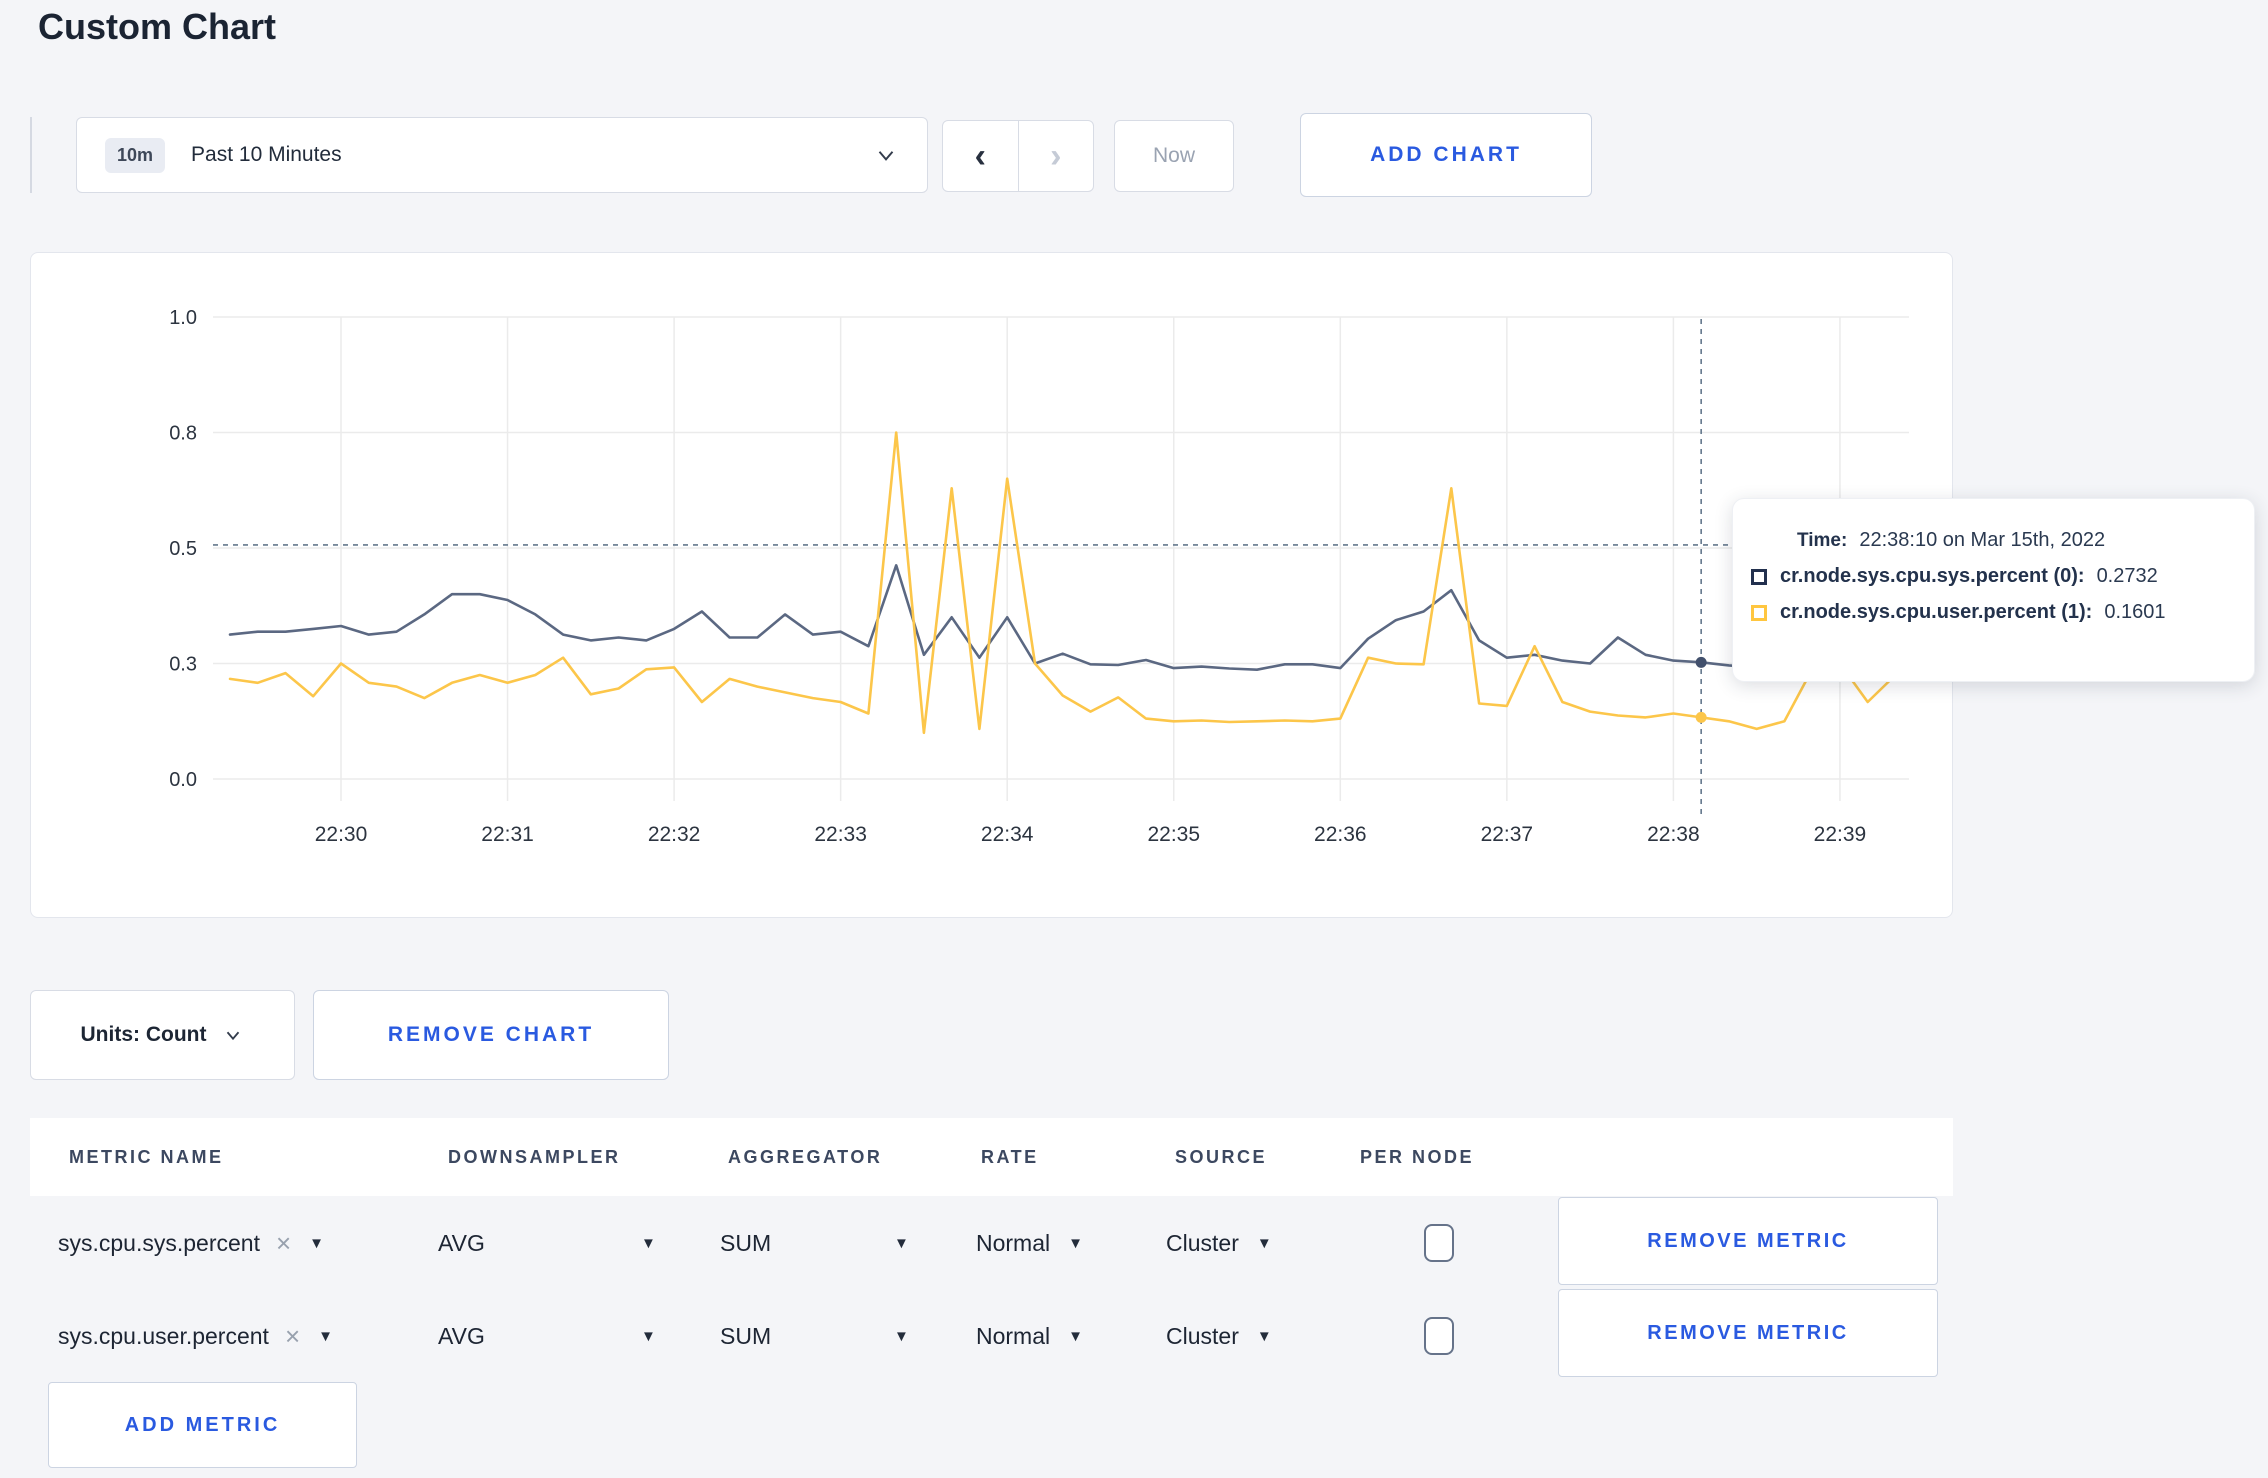  I want to click on svg-text: 1.0, so click(183, 318).